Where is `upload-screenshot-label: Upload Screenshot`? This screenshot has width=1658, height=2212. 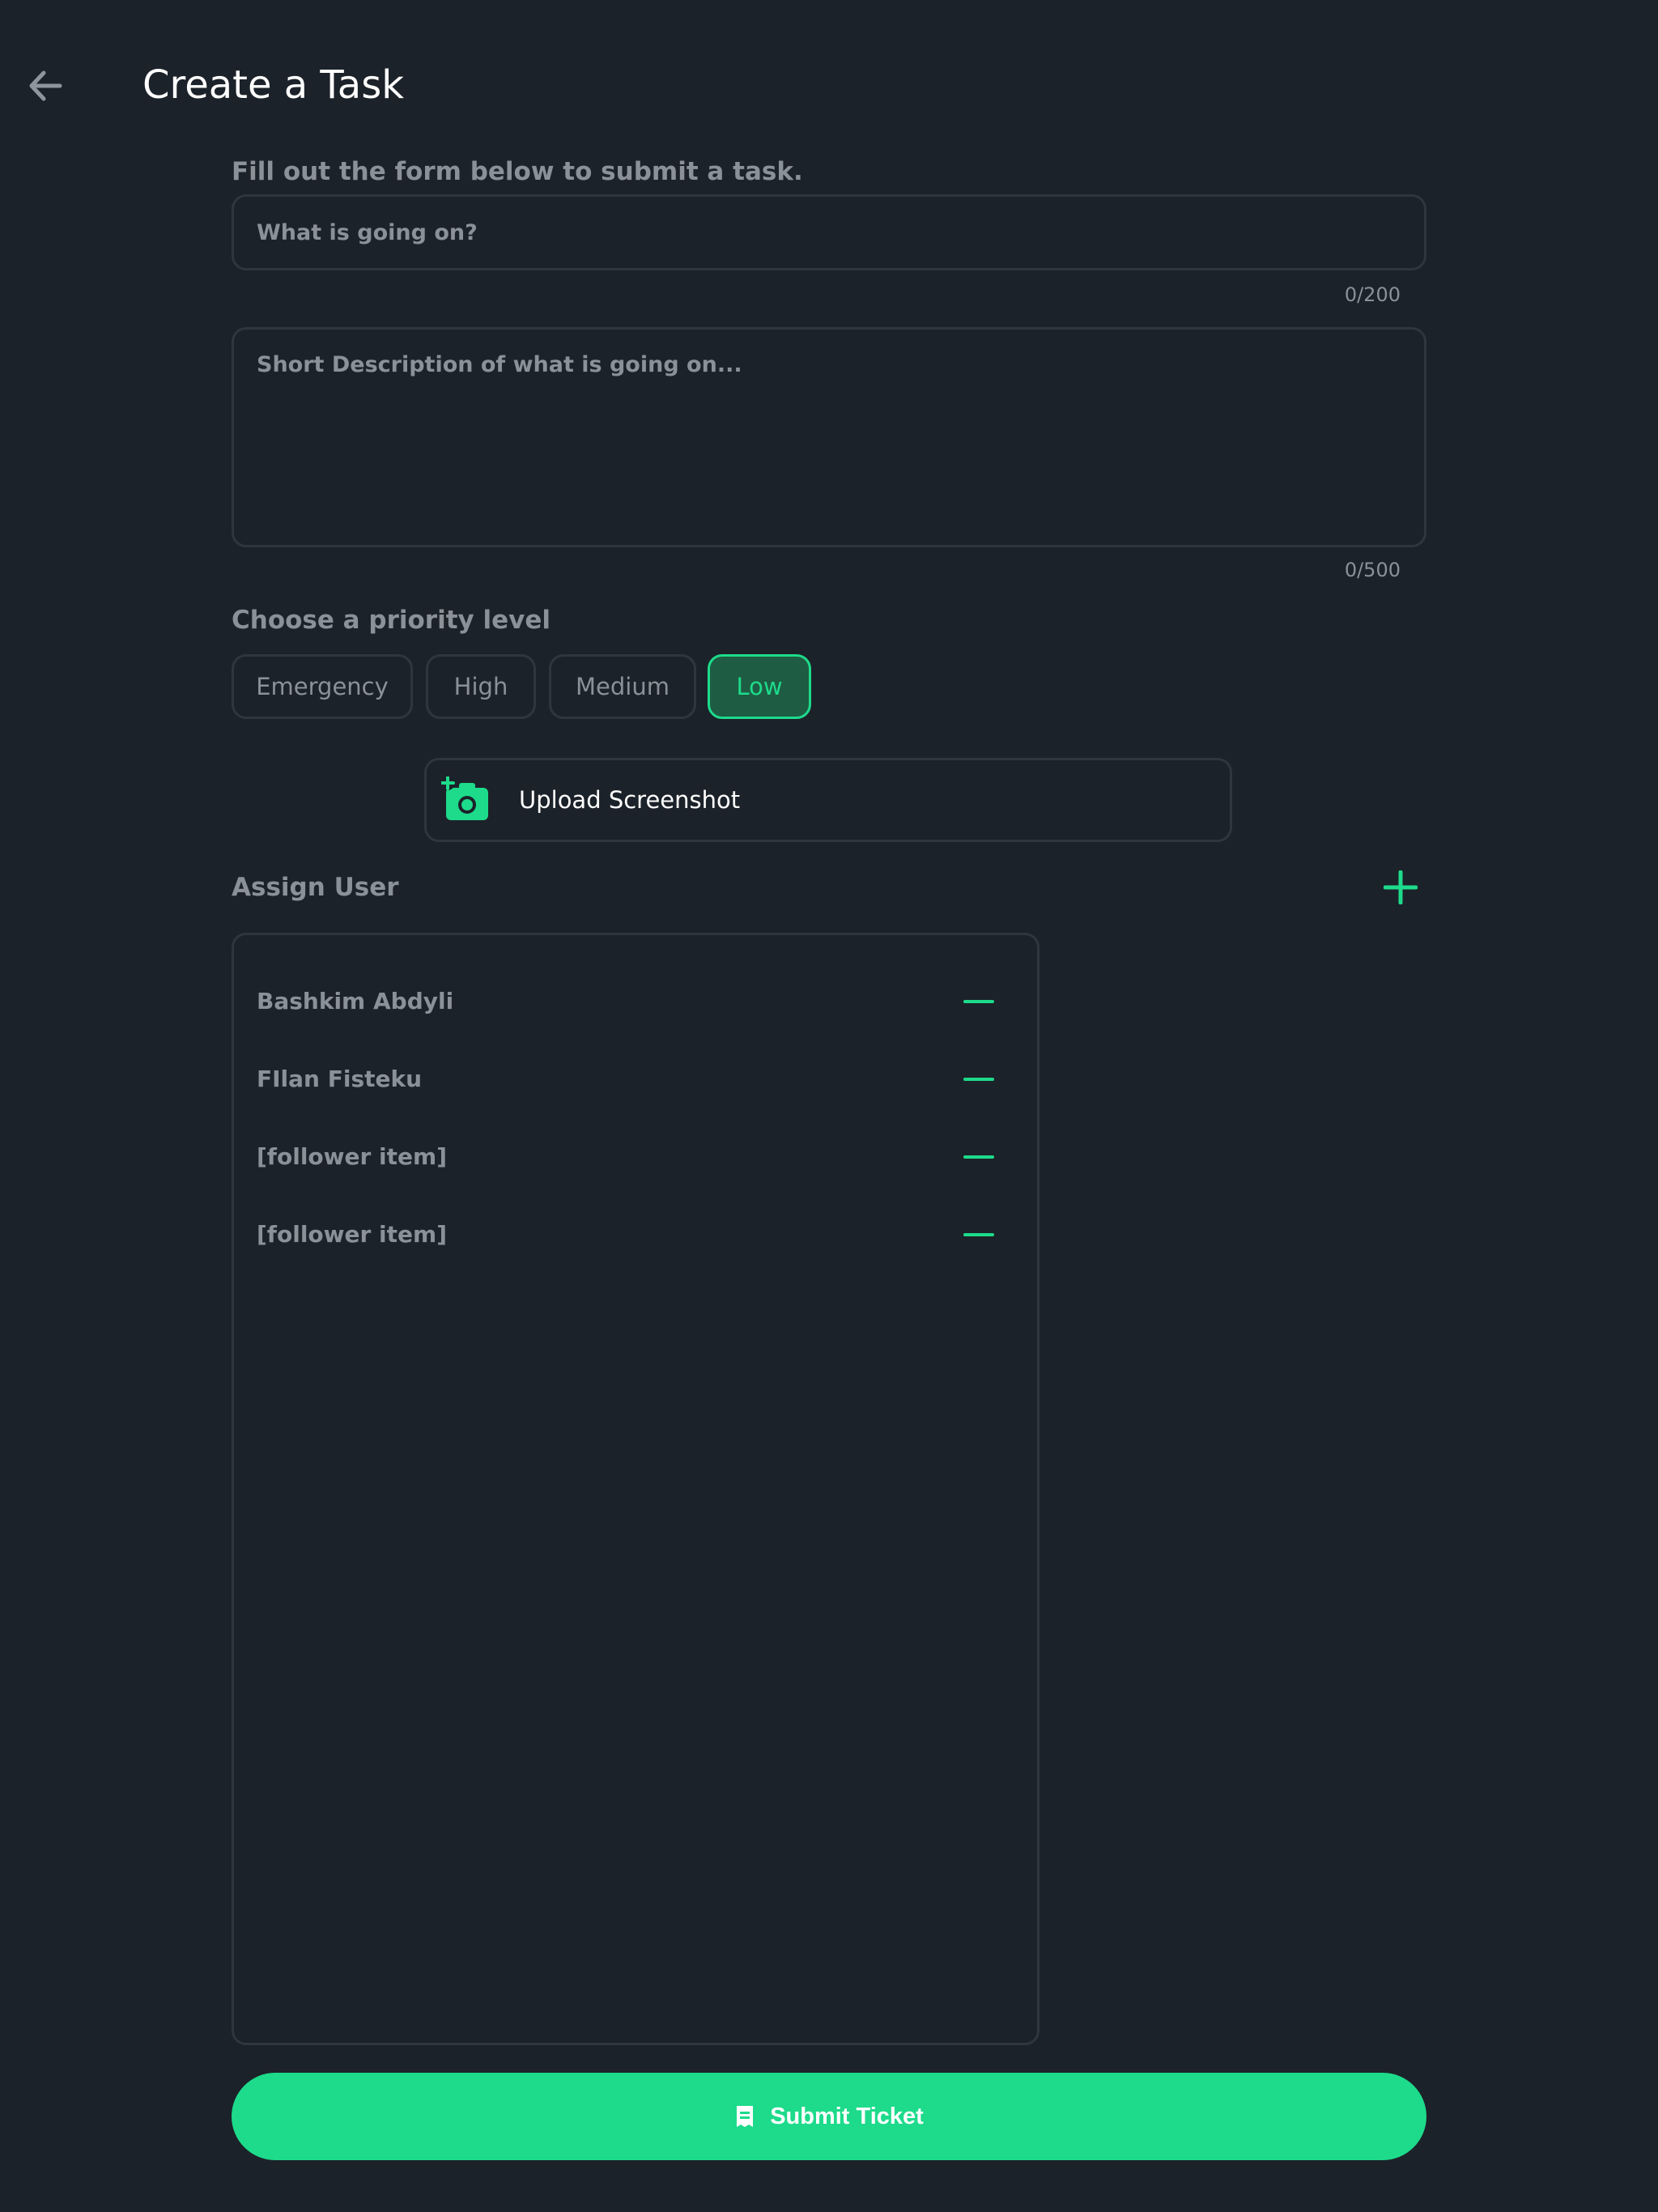
upload-screenshot-label: Upload Screenshot is located at coordinates (630, 800).